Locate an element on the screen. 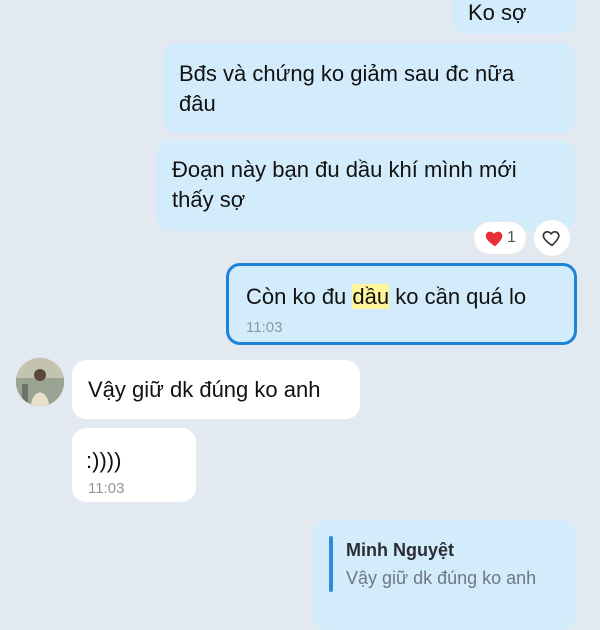 This screenshot has width=600, height=630. message-bubble-sent: Bđs và chứng ko giảm sau đc nữa đâu is located at coordinates (369, 88).